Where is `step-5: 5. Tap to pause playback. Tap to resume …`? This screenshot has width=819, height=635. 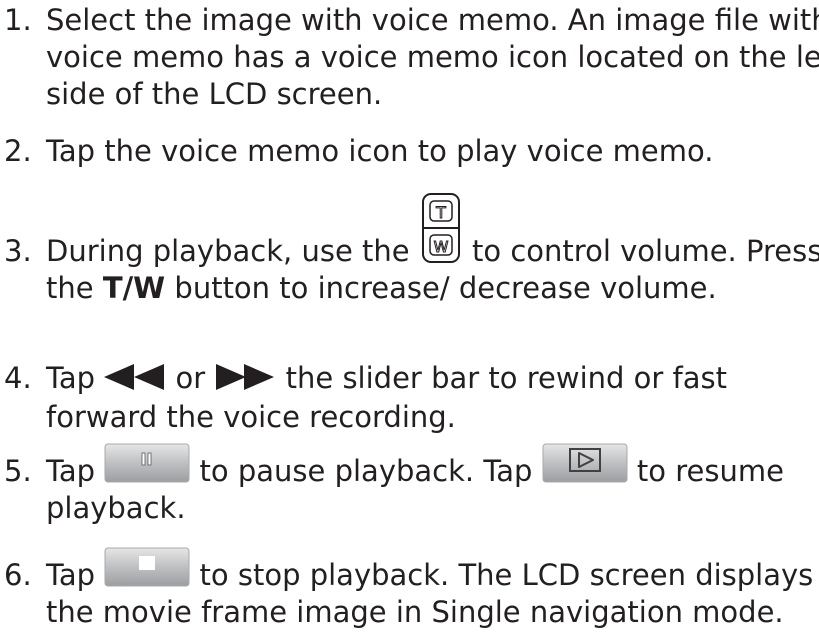 step-5: 5. Tap to pause playback. Tap to resume … is located at coordinates (410, 485).